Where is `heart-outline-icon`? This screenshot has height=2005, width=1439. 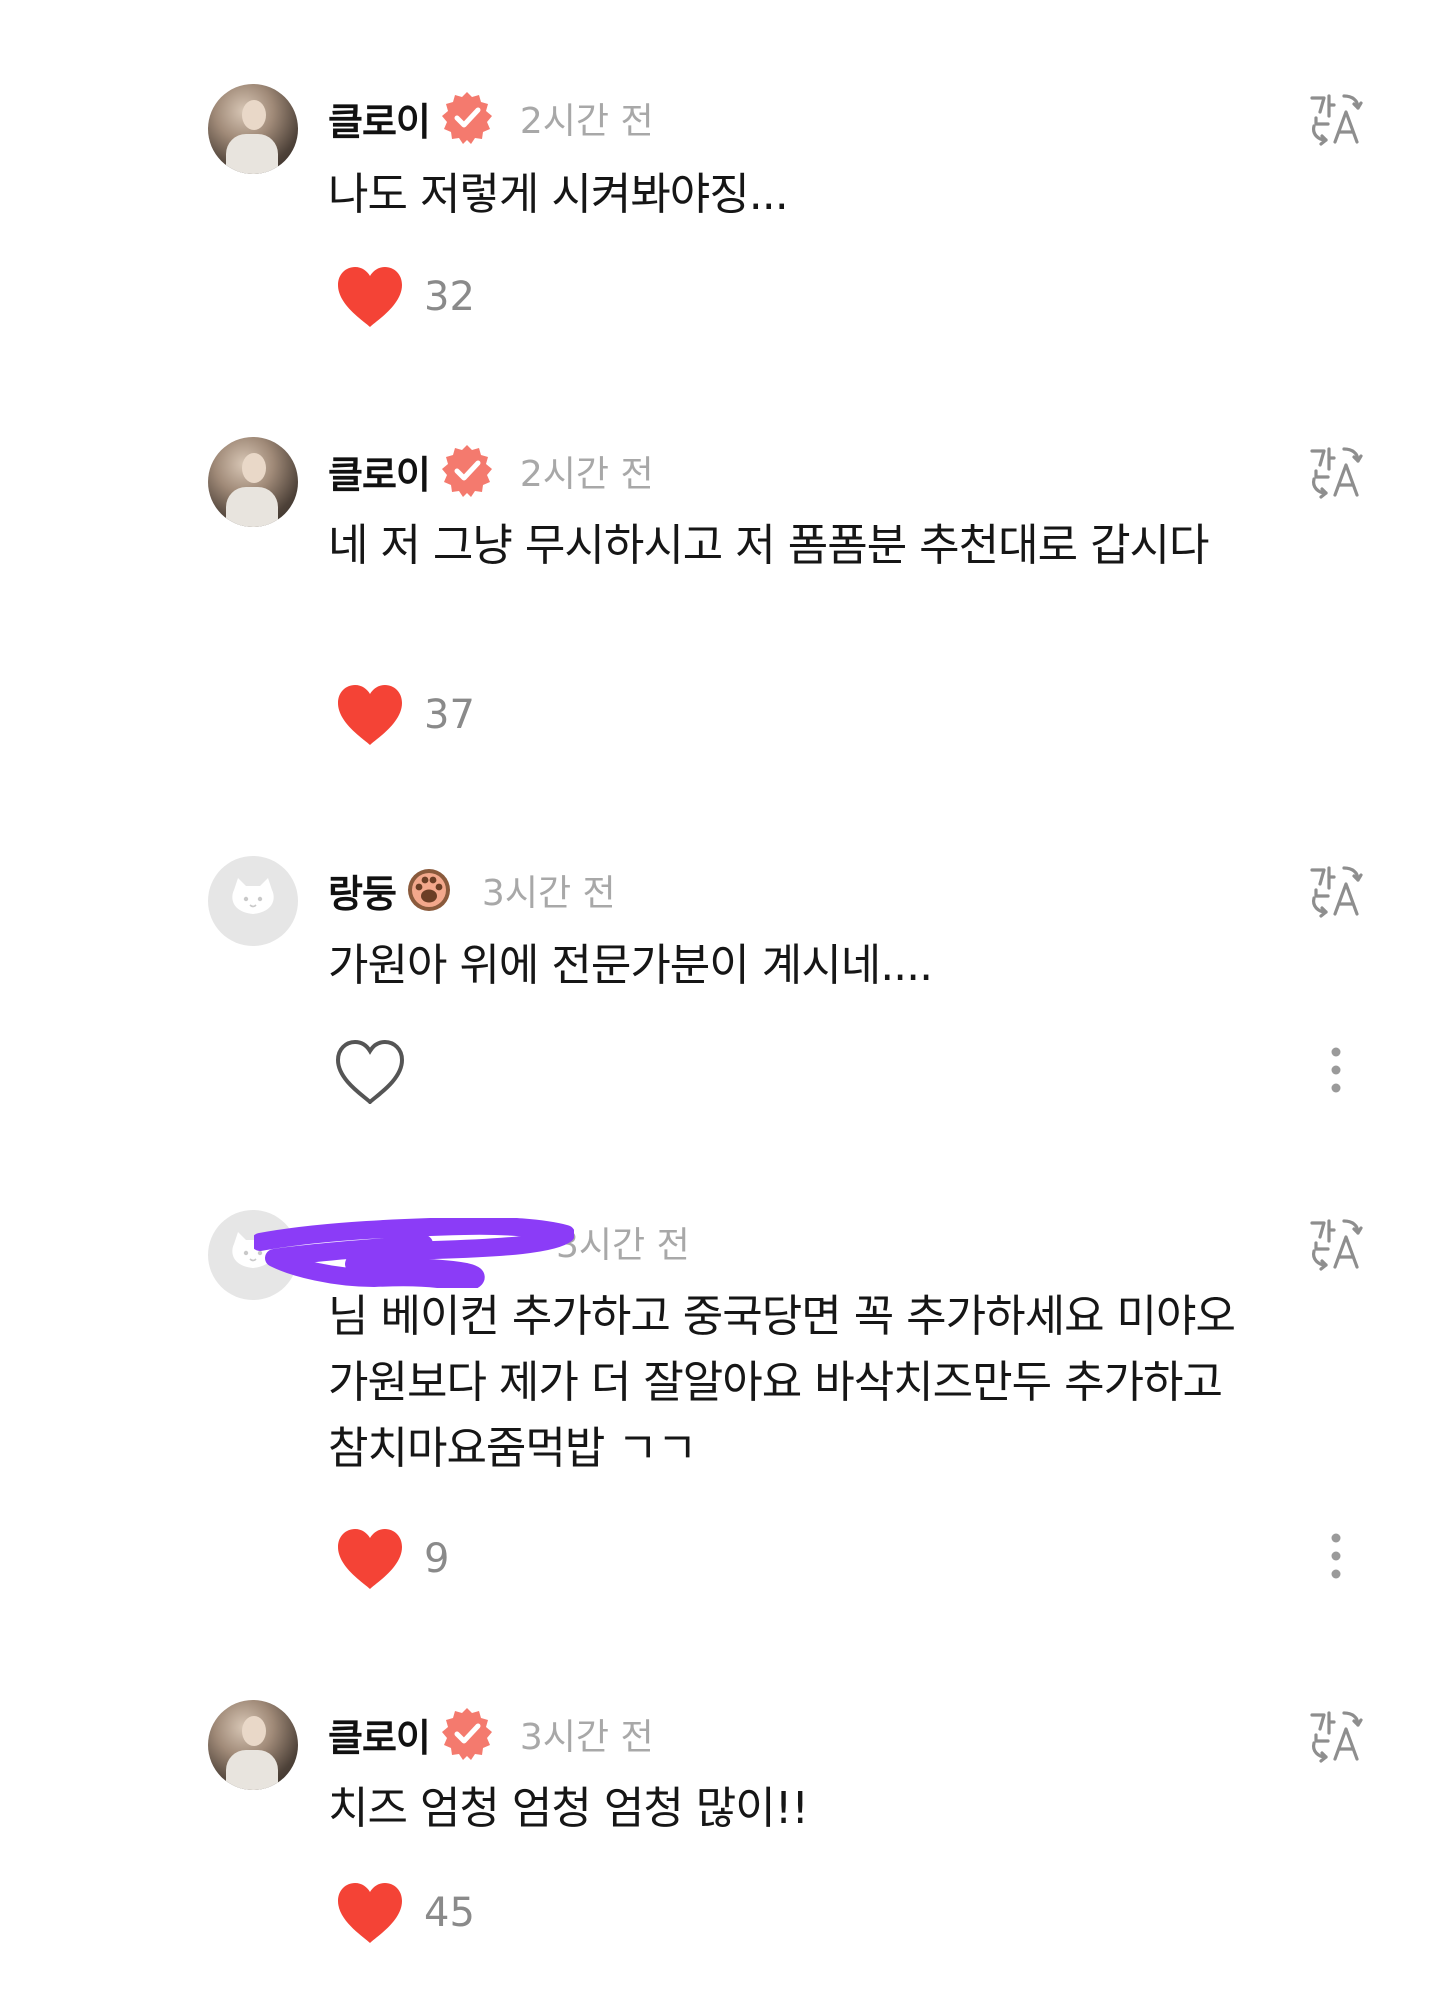 heart-outline-icon is located at coordinates (370, 1072).